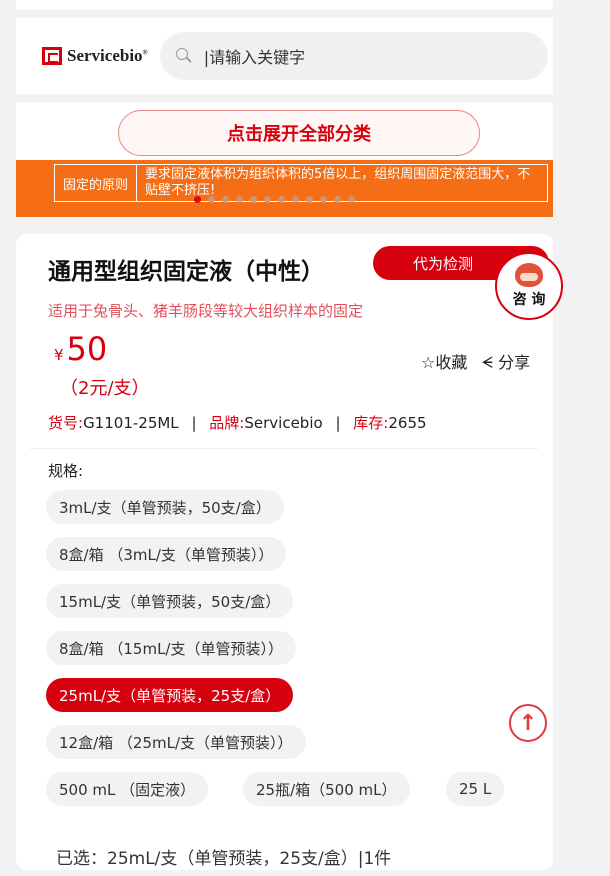 The image size is (610, 876). I want to click on currency-symbol: ¥, so click(59, 355).